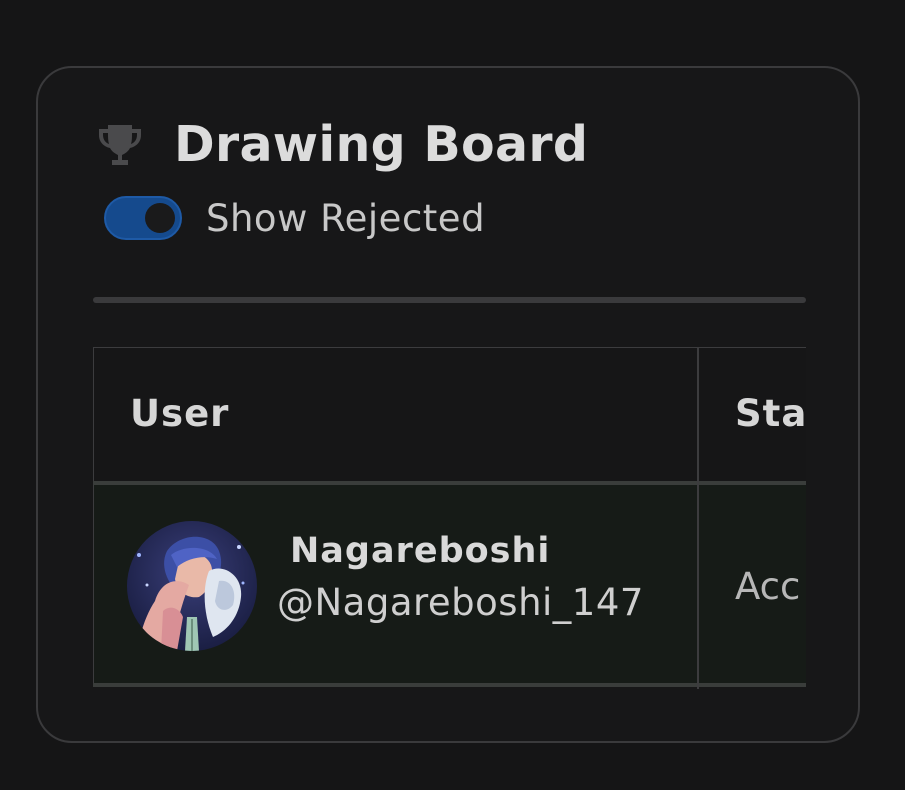  I want to click on status-cell: Acc, so click(768, 586).